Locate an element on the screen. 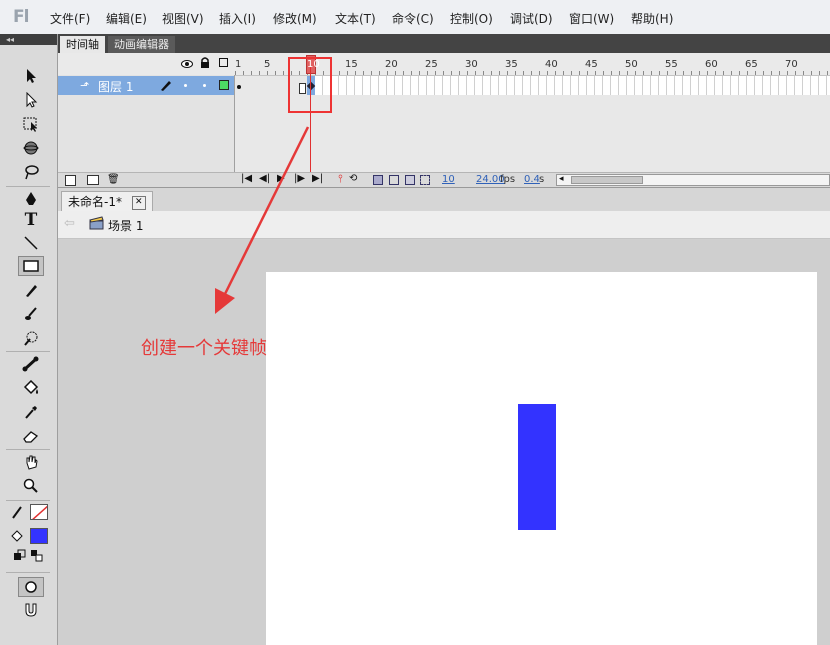  frame-number: 25 is located at coordinates (431, 64).